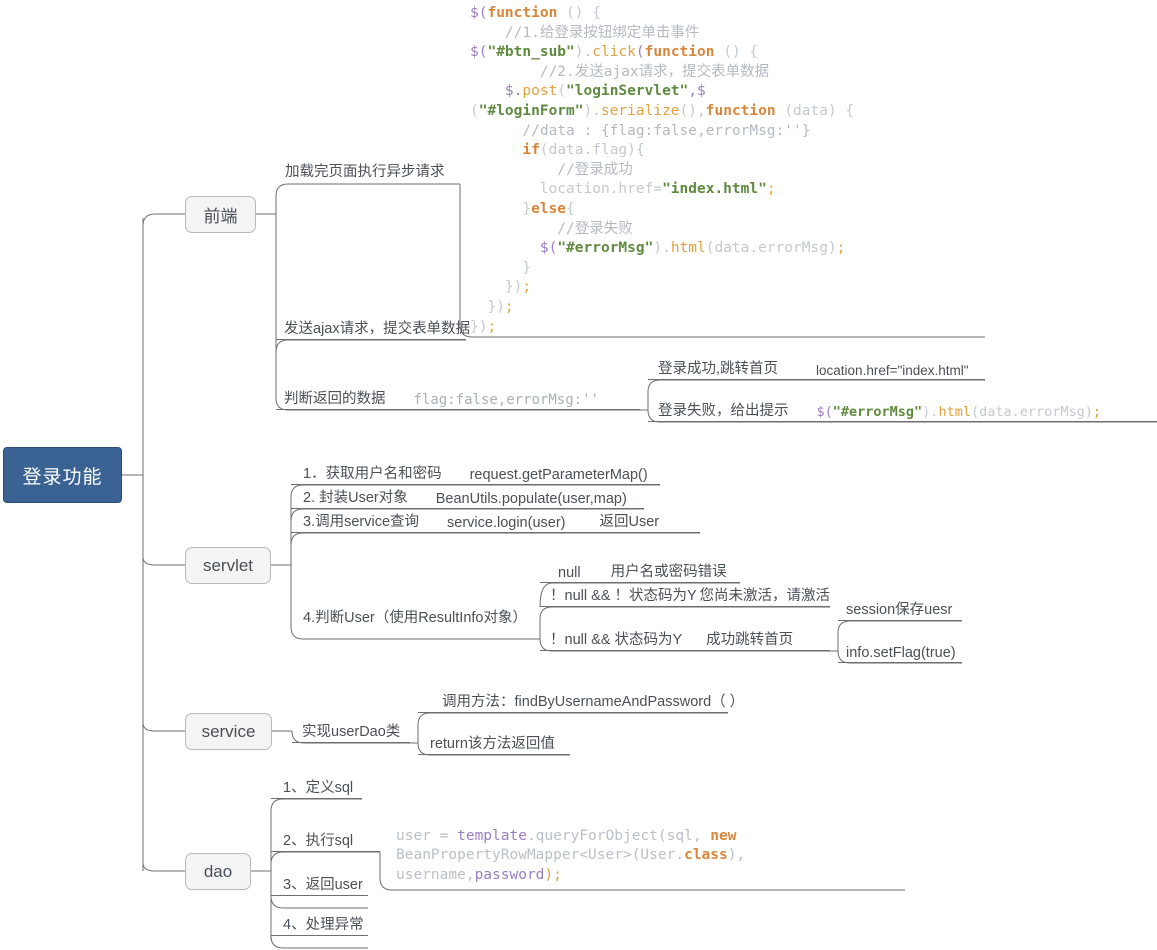 Image resolution: width=1157 pixels, height=950 pixels. What do you see at coordinates (506, 400) in the screenshot?
I see `frontend-judge-value: flag:false,errorMsg:''` at bounding box center [506, 400].